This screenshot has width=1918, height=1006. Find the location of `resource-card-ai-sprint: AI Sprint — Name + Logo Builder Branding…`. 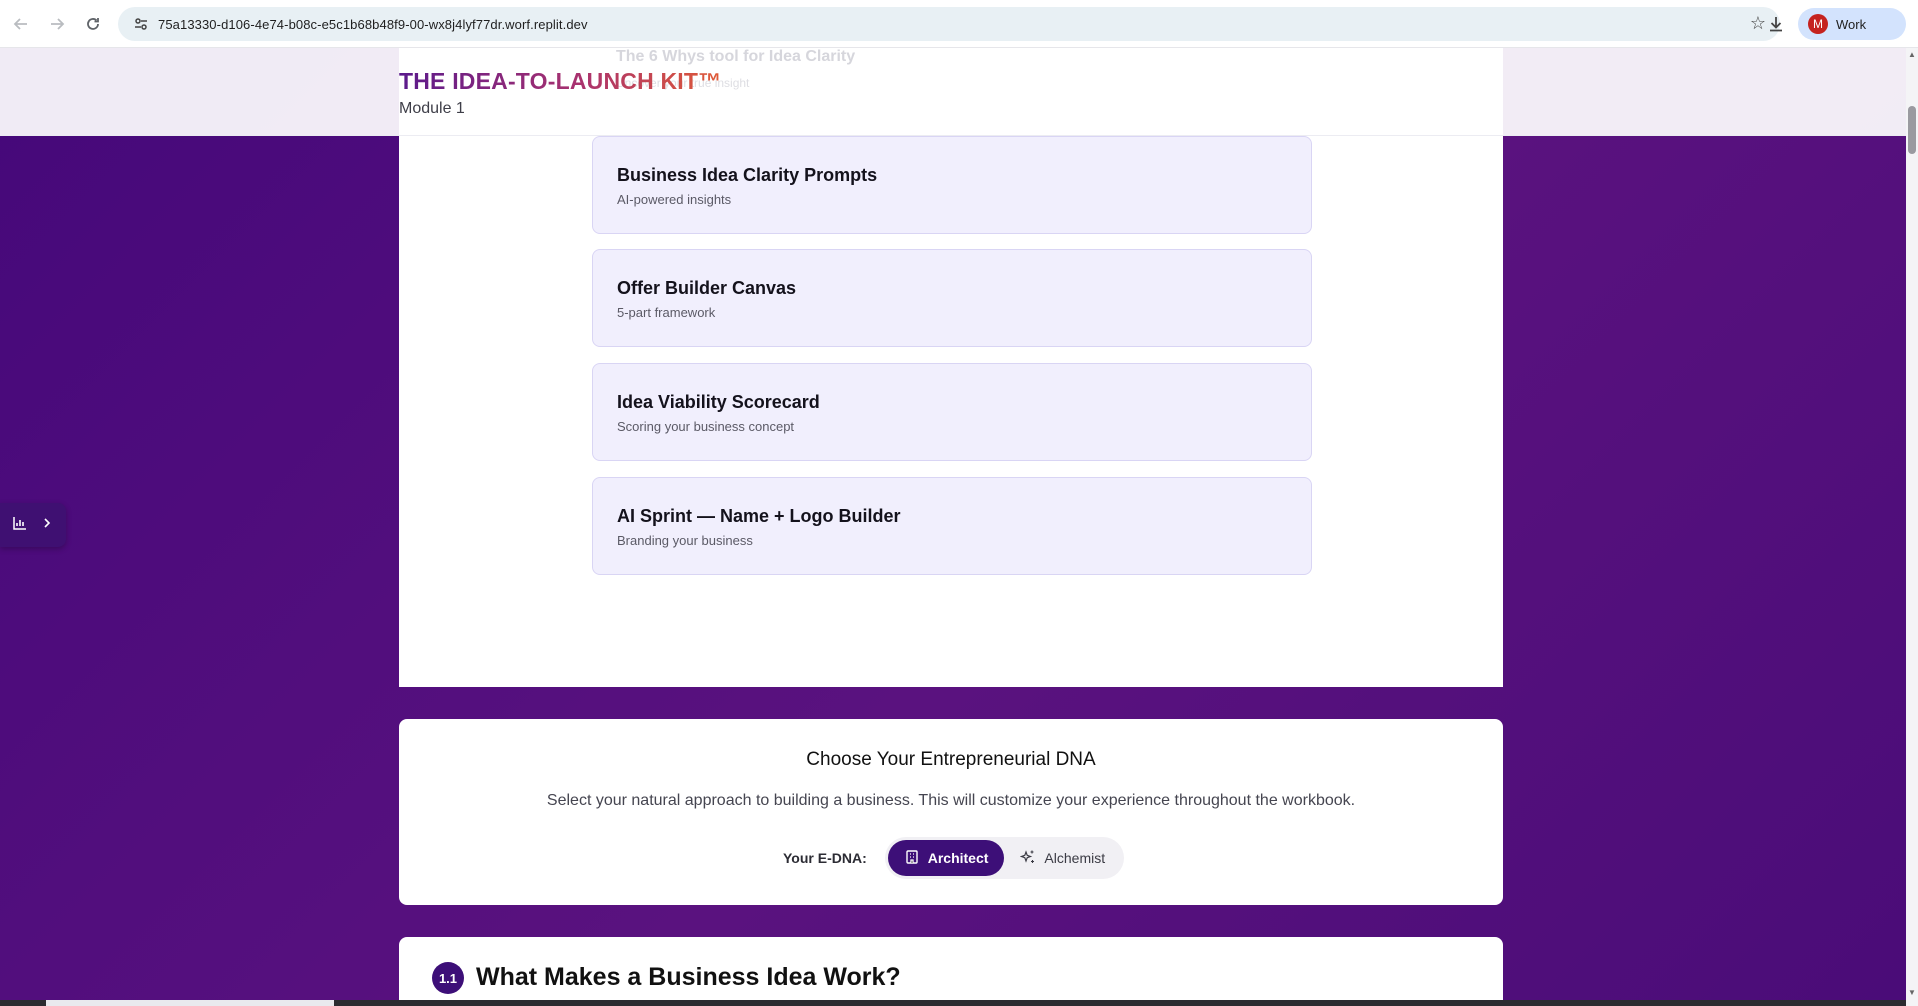

resource-card-ai-sprint: AI Sprint — Name + Logo Builder Branding… is located at coordinates (952, 526).